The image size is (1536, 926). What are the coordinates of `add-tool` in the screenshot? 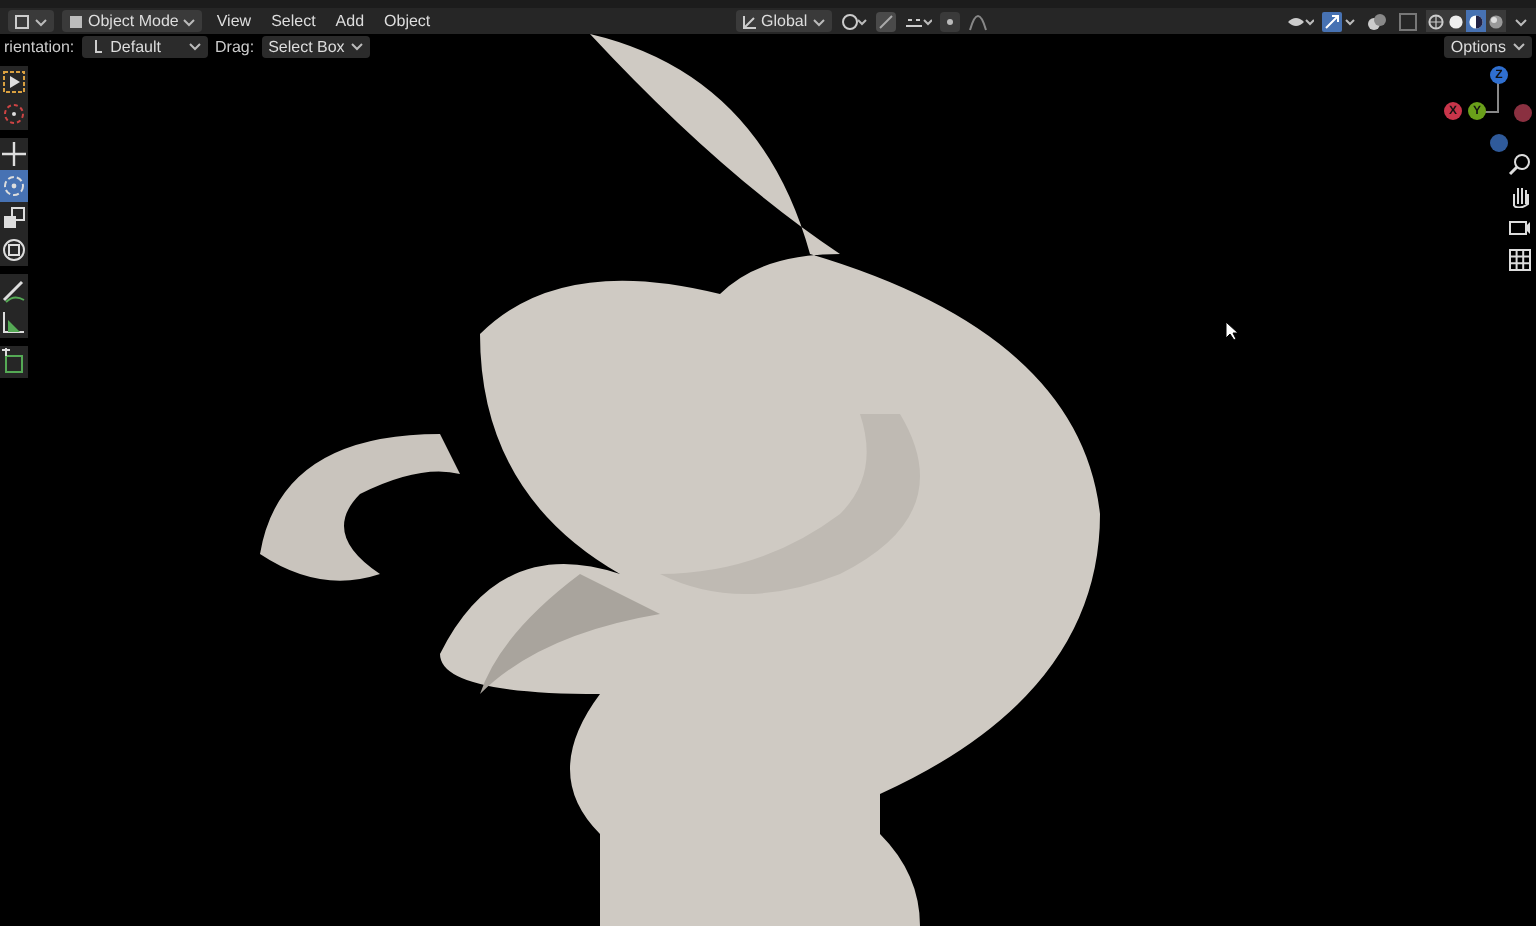 It's located at (14, 362).